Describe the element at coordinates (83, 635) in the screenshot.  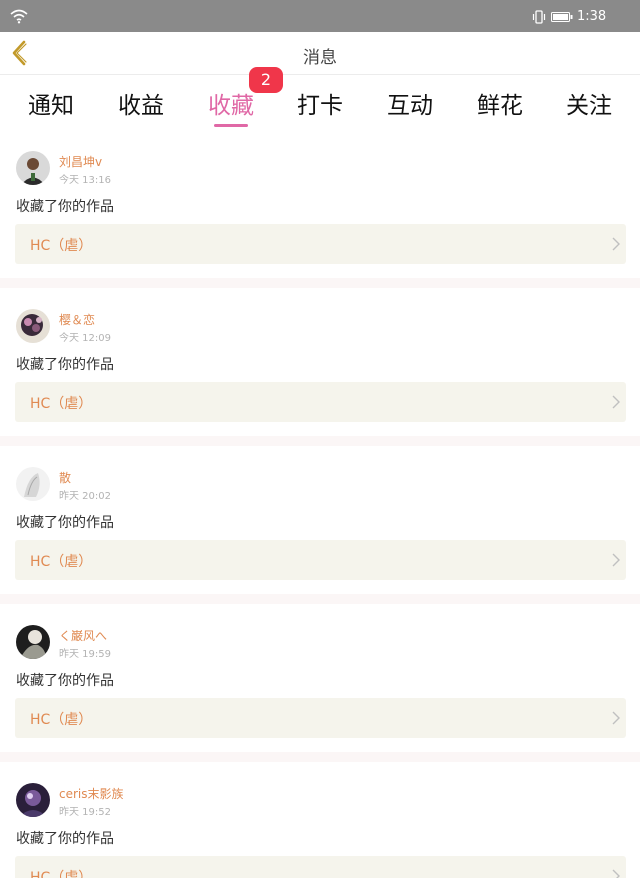
I see `username: く巌风へ` at that location.